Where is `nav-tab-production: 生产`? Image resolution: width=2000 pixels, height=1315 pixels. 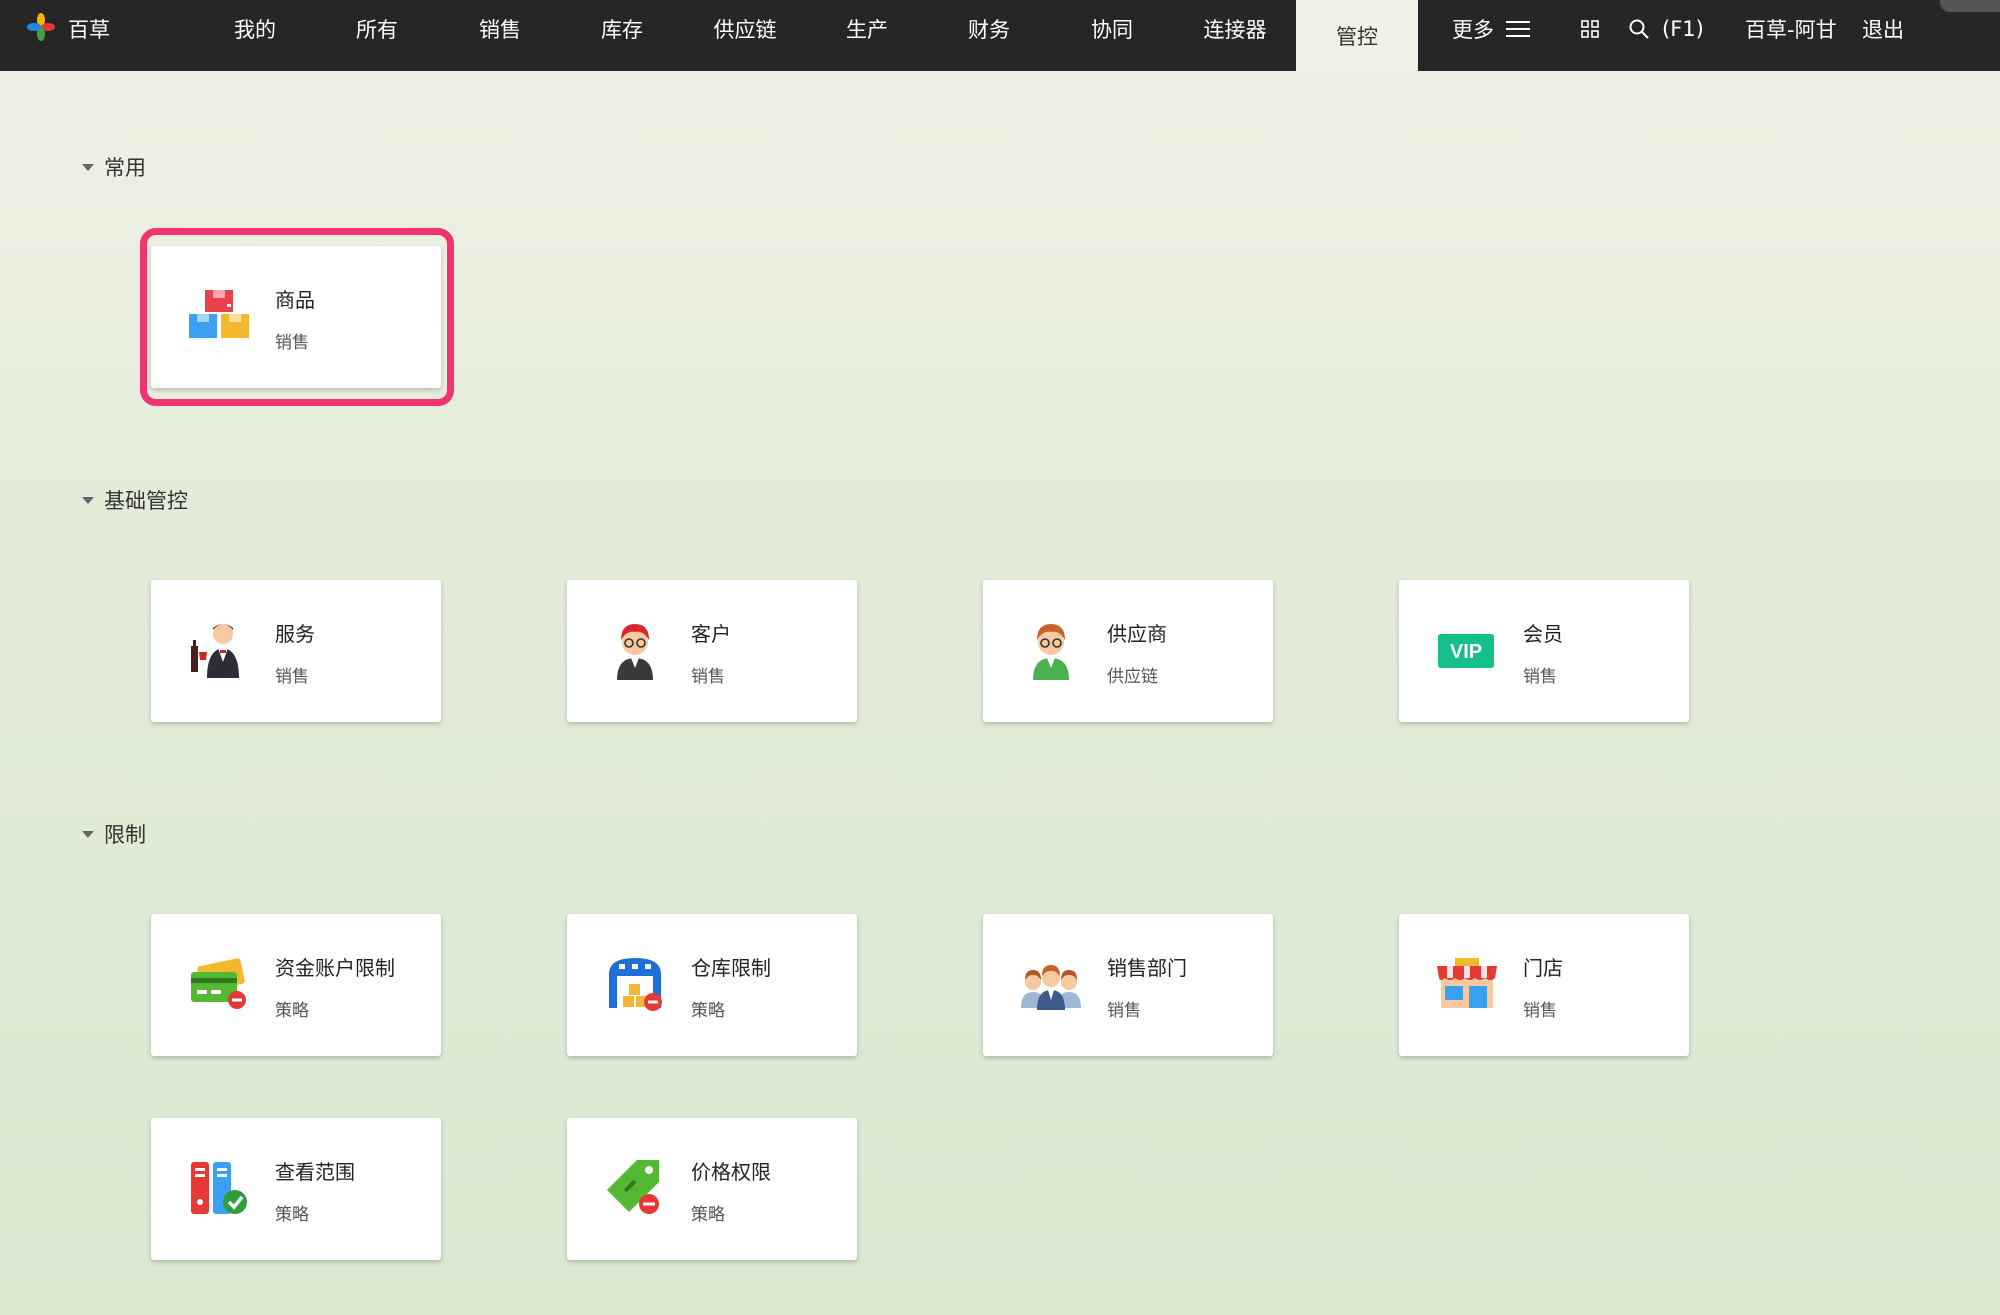 nav-tab-production: 生产 is located at coordinates (867, 29).